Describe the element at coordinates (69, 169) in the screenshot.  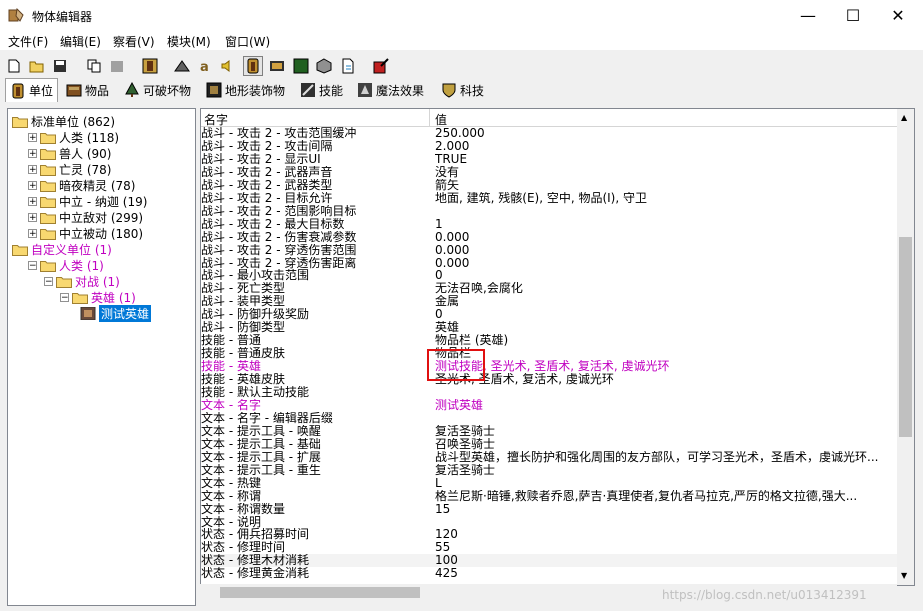
I see `tree-node: + 亡灵 (78)` at that location.